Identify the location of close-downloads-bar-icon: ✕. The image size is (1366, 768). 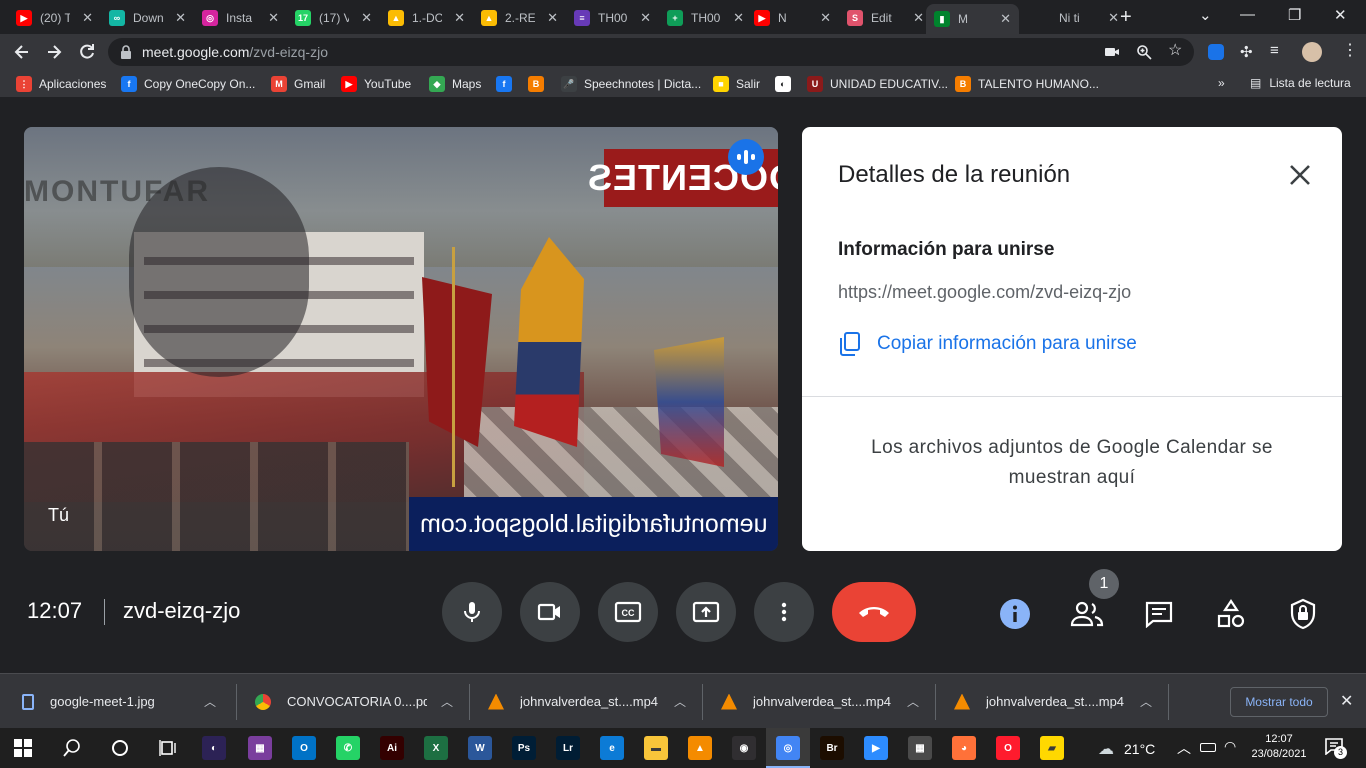
(1346, 701).